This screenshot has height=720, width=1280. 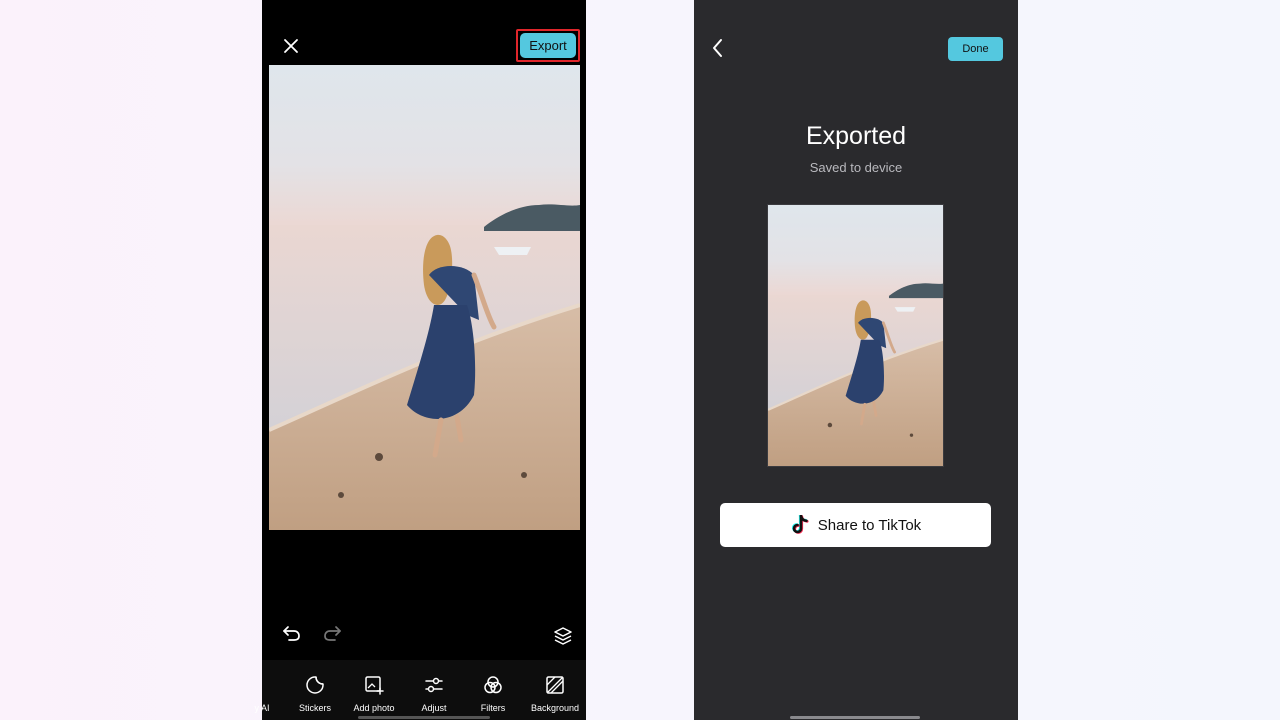 I want to click on filters-icon, so click(x=493, y=685).